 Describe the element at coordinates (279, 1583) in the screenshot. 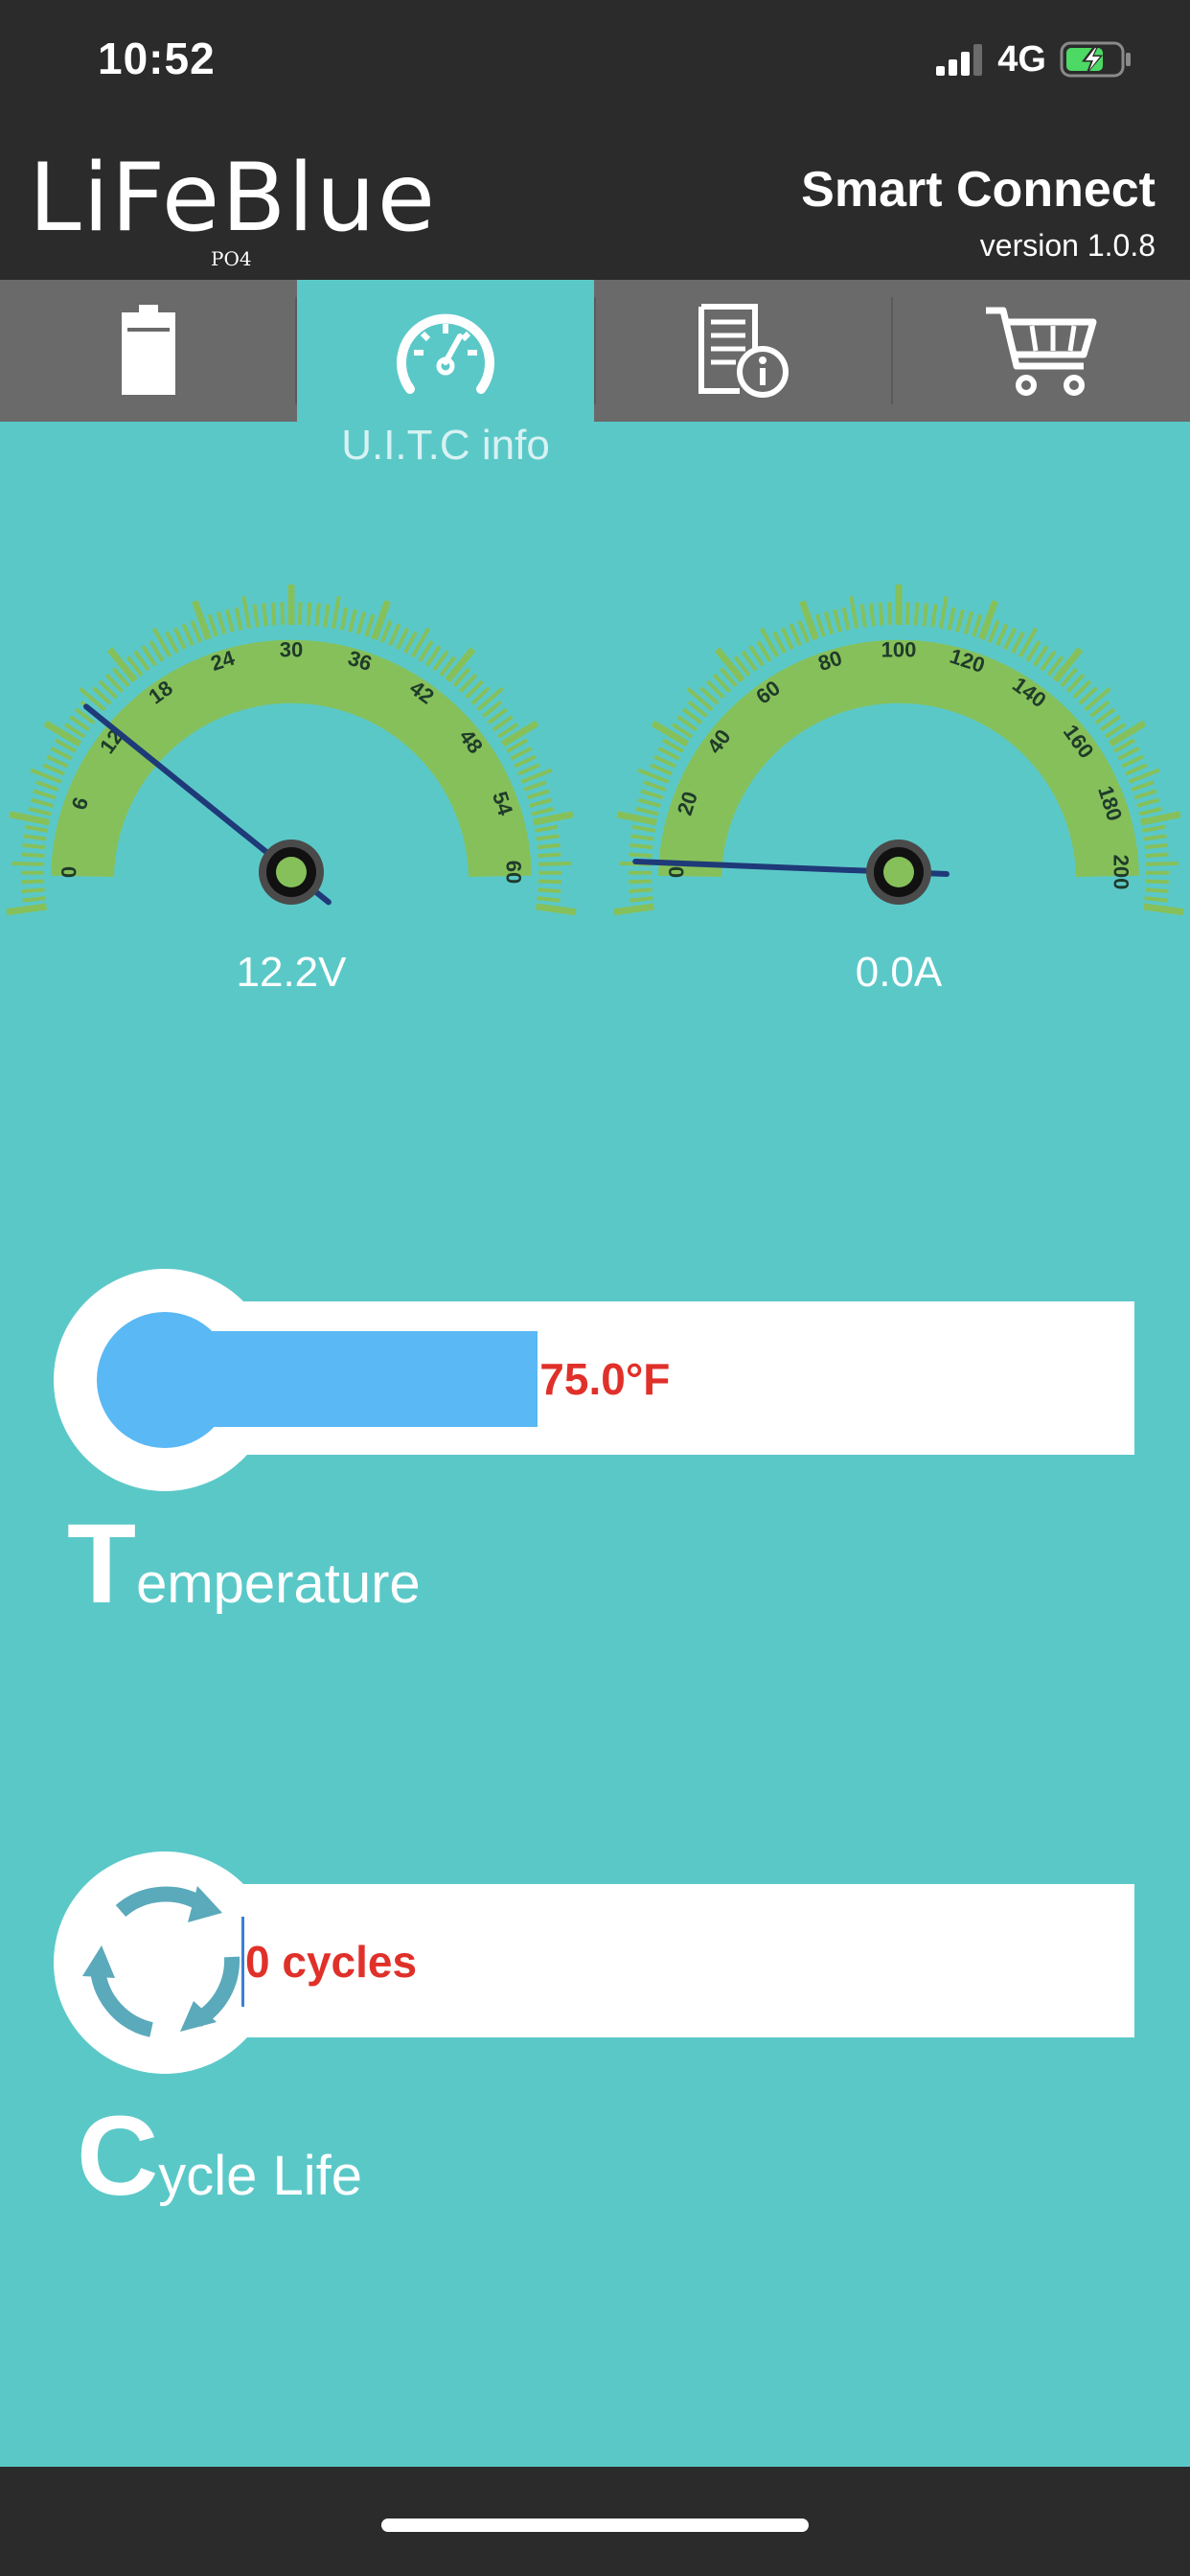

I see `temperature-label-rest: emperature` at that location.